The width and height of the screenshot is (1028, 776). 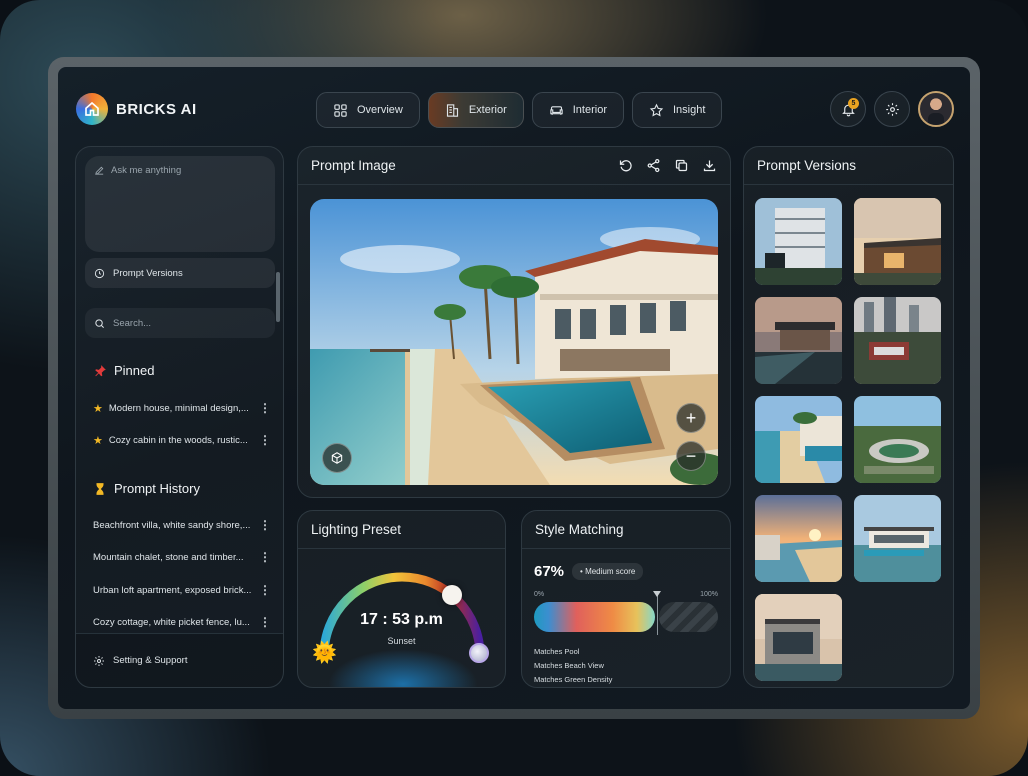 I want to click on copy-icon, so click(x=681, y=165).